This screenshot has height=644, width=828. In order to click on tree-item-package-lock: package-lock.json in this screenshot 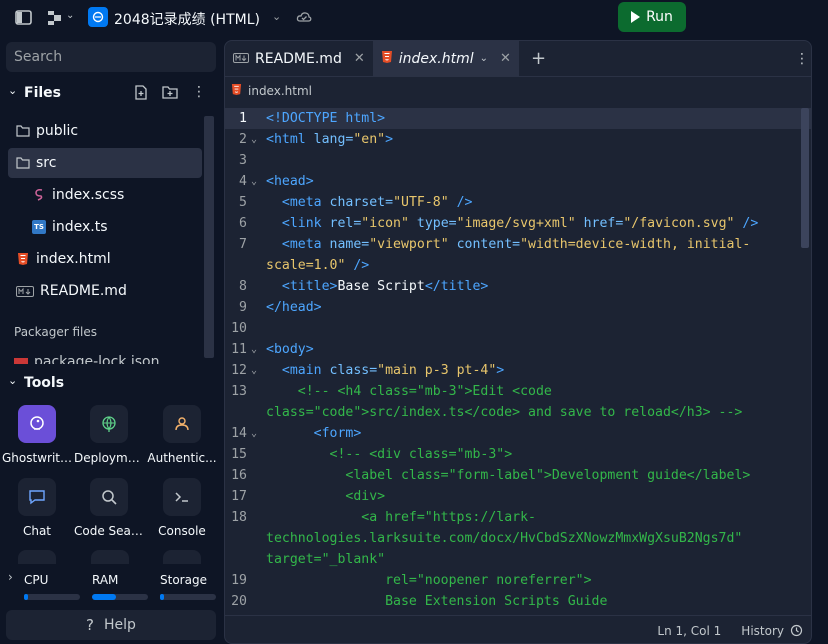, I will do `click(109, 357)`.